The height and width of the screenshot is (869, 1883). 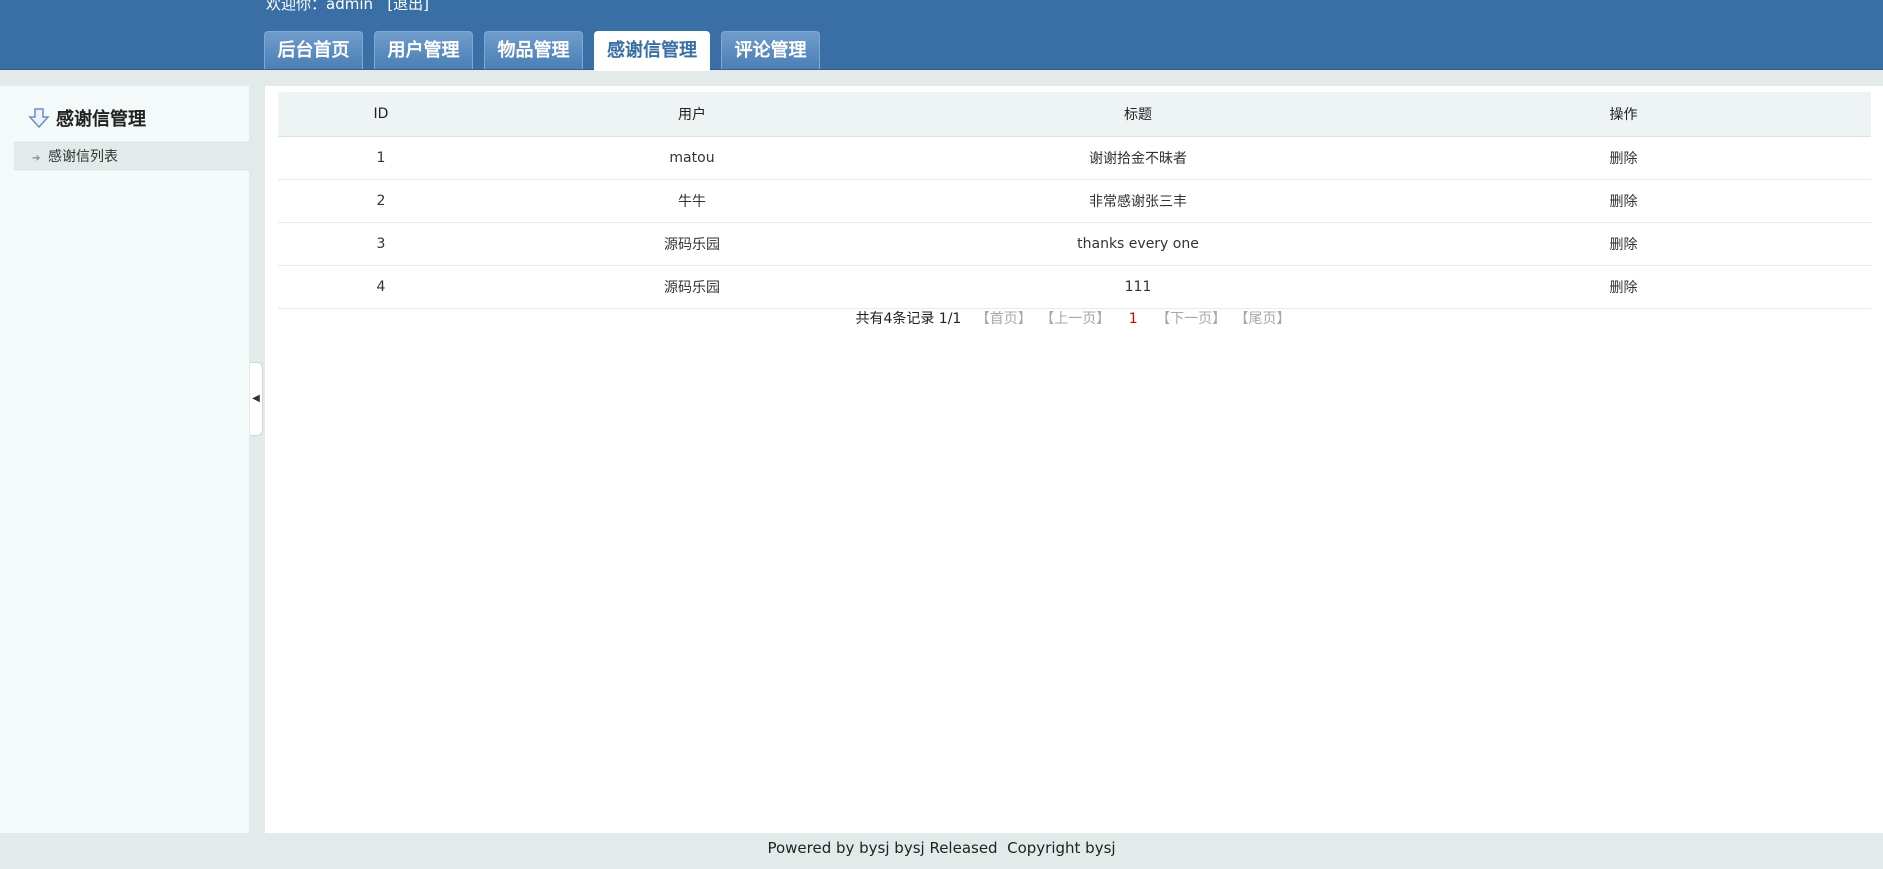 What do you see at coordinates (1138, 201) in the screenshot?
I see `cell-title: 非常感谢张三丰` at bounding box center [1138, 201].